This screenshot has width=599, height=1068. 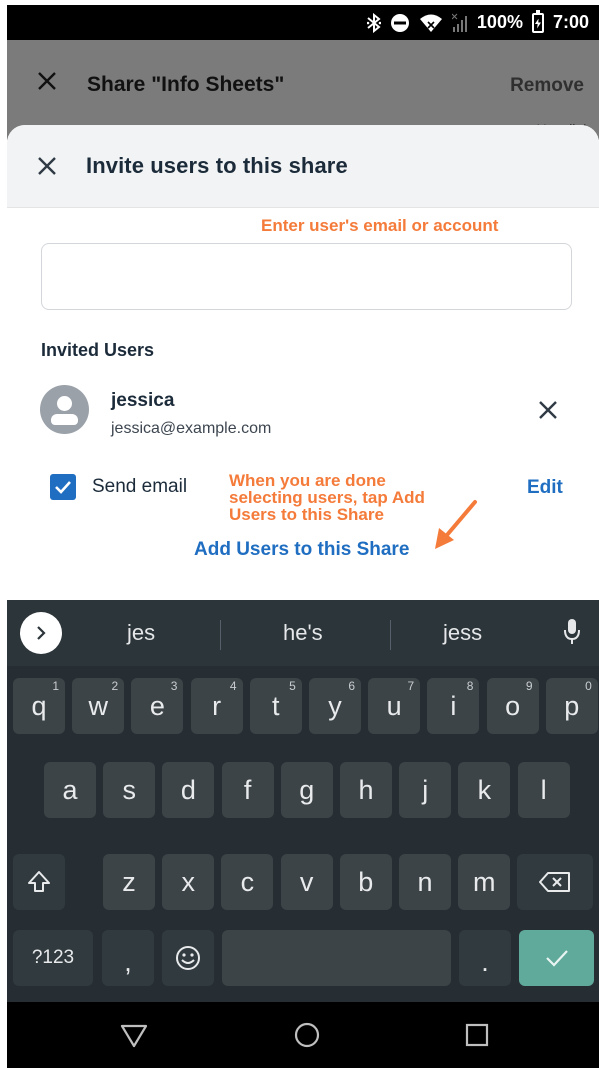 I want to click on key-w: w2, so click(x=98, y=706).